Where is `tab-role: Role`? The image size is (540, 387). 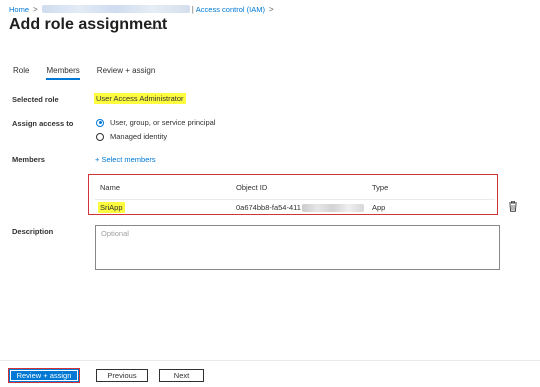 tab-role: Role is located at coordinates (21, 73).